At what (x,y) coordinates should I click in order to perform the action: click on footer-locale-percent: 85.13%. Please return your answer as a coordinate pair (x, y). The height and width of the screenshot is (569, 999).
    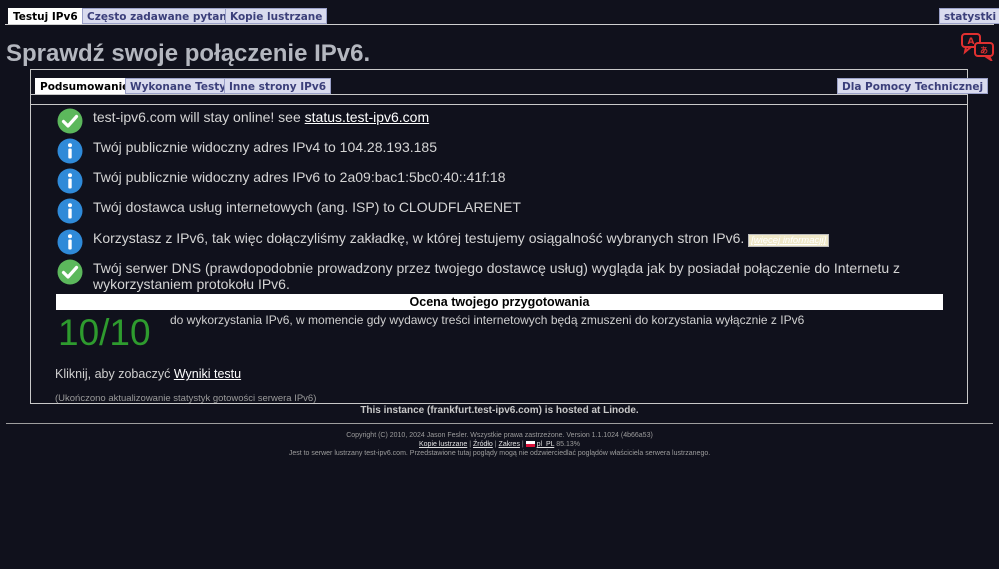
    Looking at the image, I should click on (568, 444).